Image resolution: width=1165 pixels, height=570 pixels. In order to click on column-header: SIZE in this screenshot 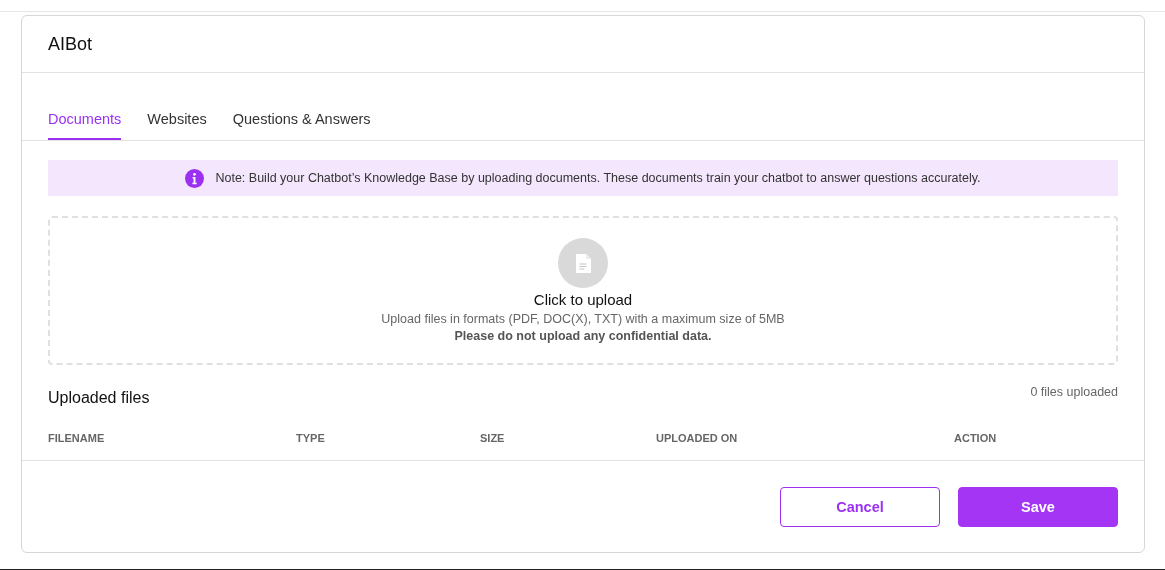, I will do `click(493, 438)`.